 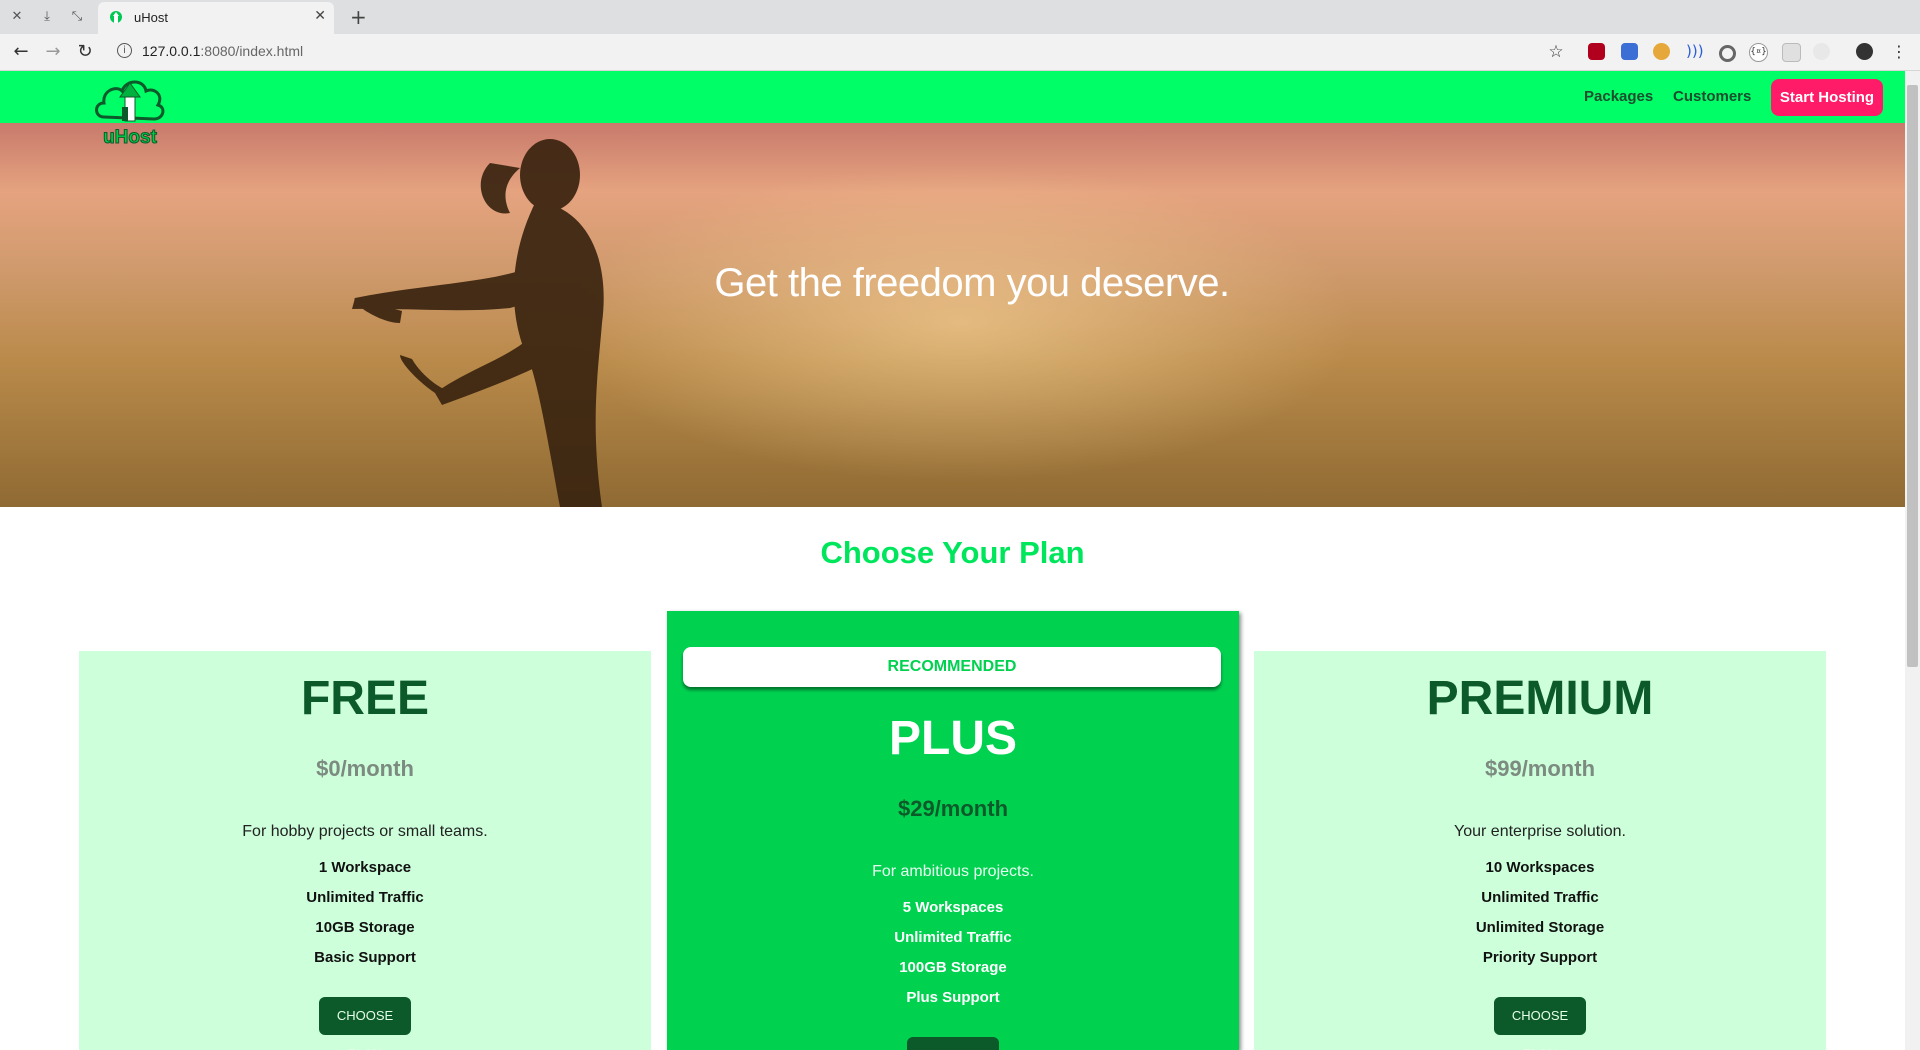 What do you see at coordinates (1695, 51) in the screenshot?
I see `audio-extension-icon: )))` at bounding box center [1695, 51].